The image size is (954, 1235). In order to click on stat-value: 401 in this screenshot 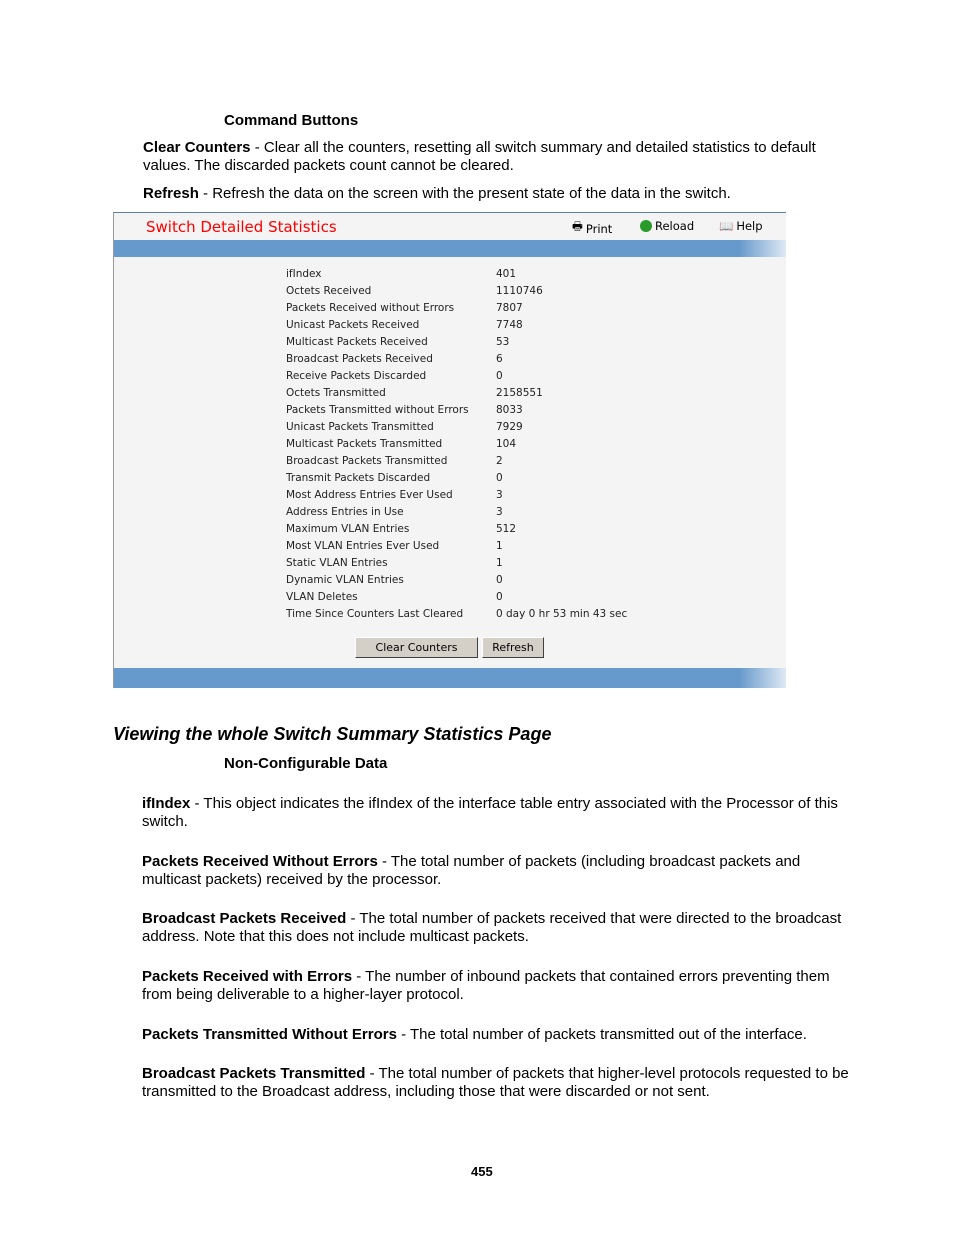, I will do `click(506, 274)`.